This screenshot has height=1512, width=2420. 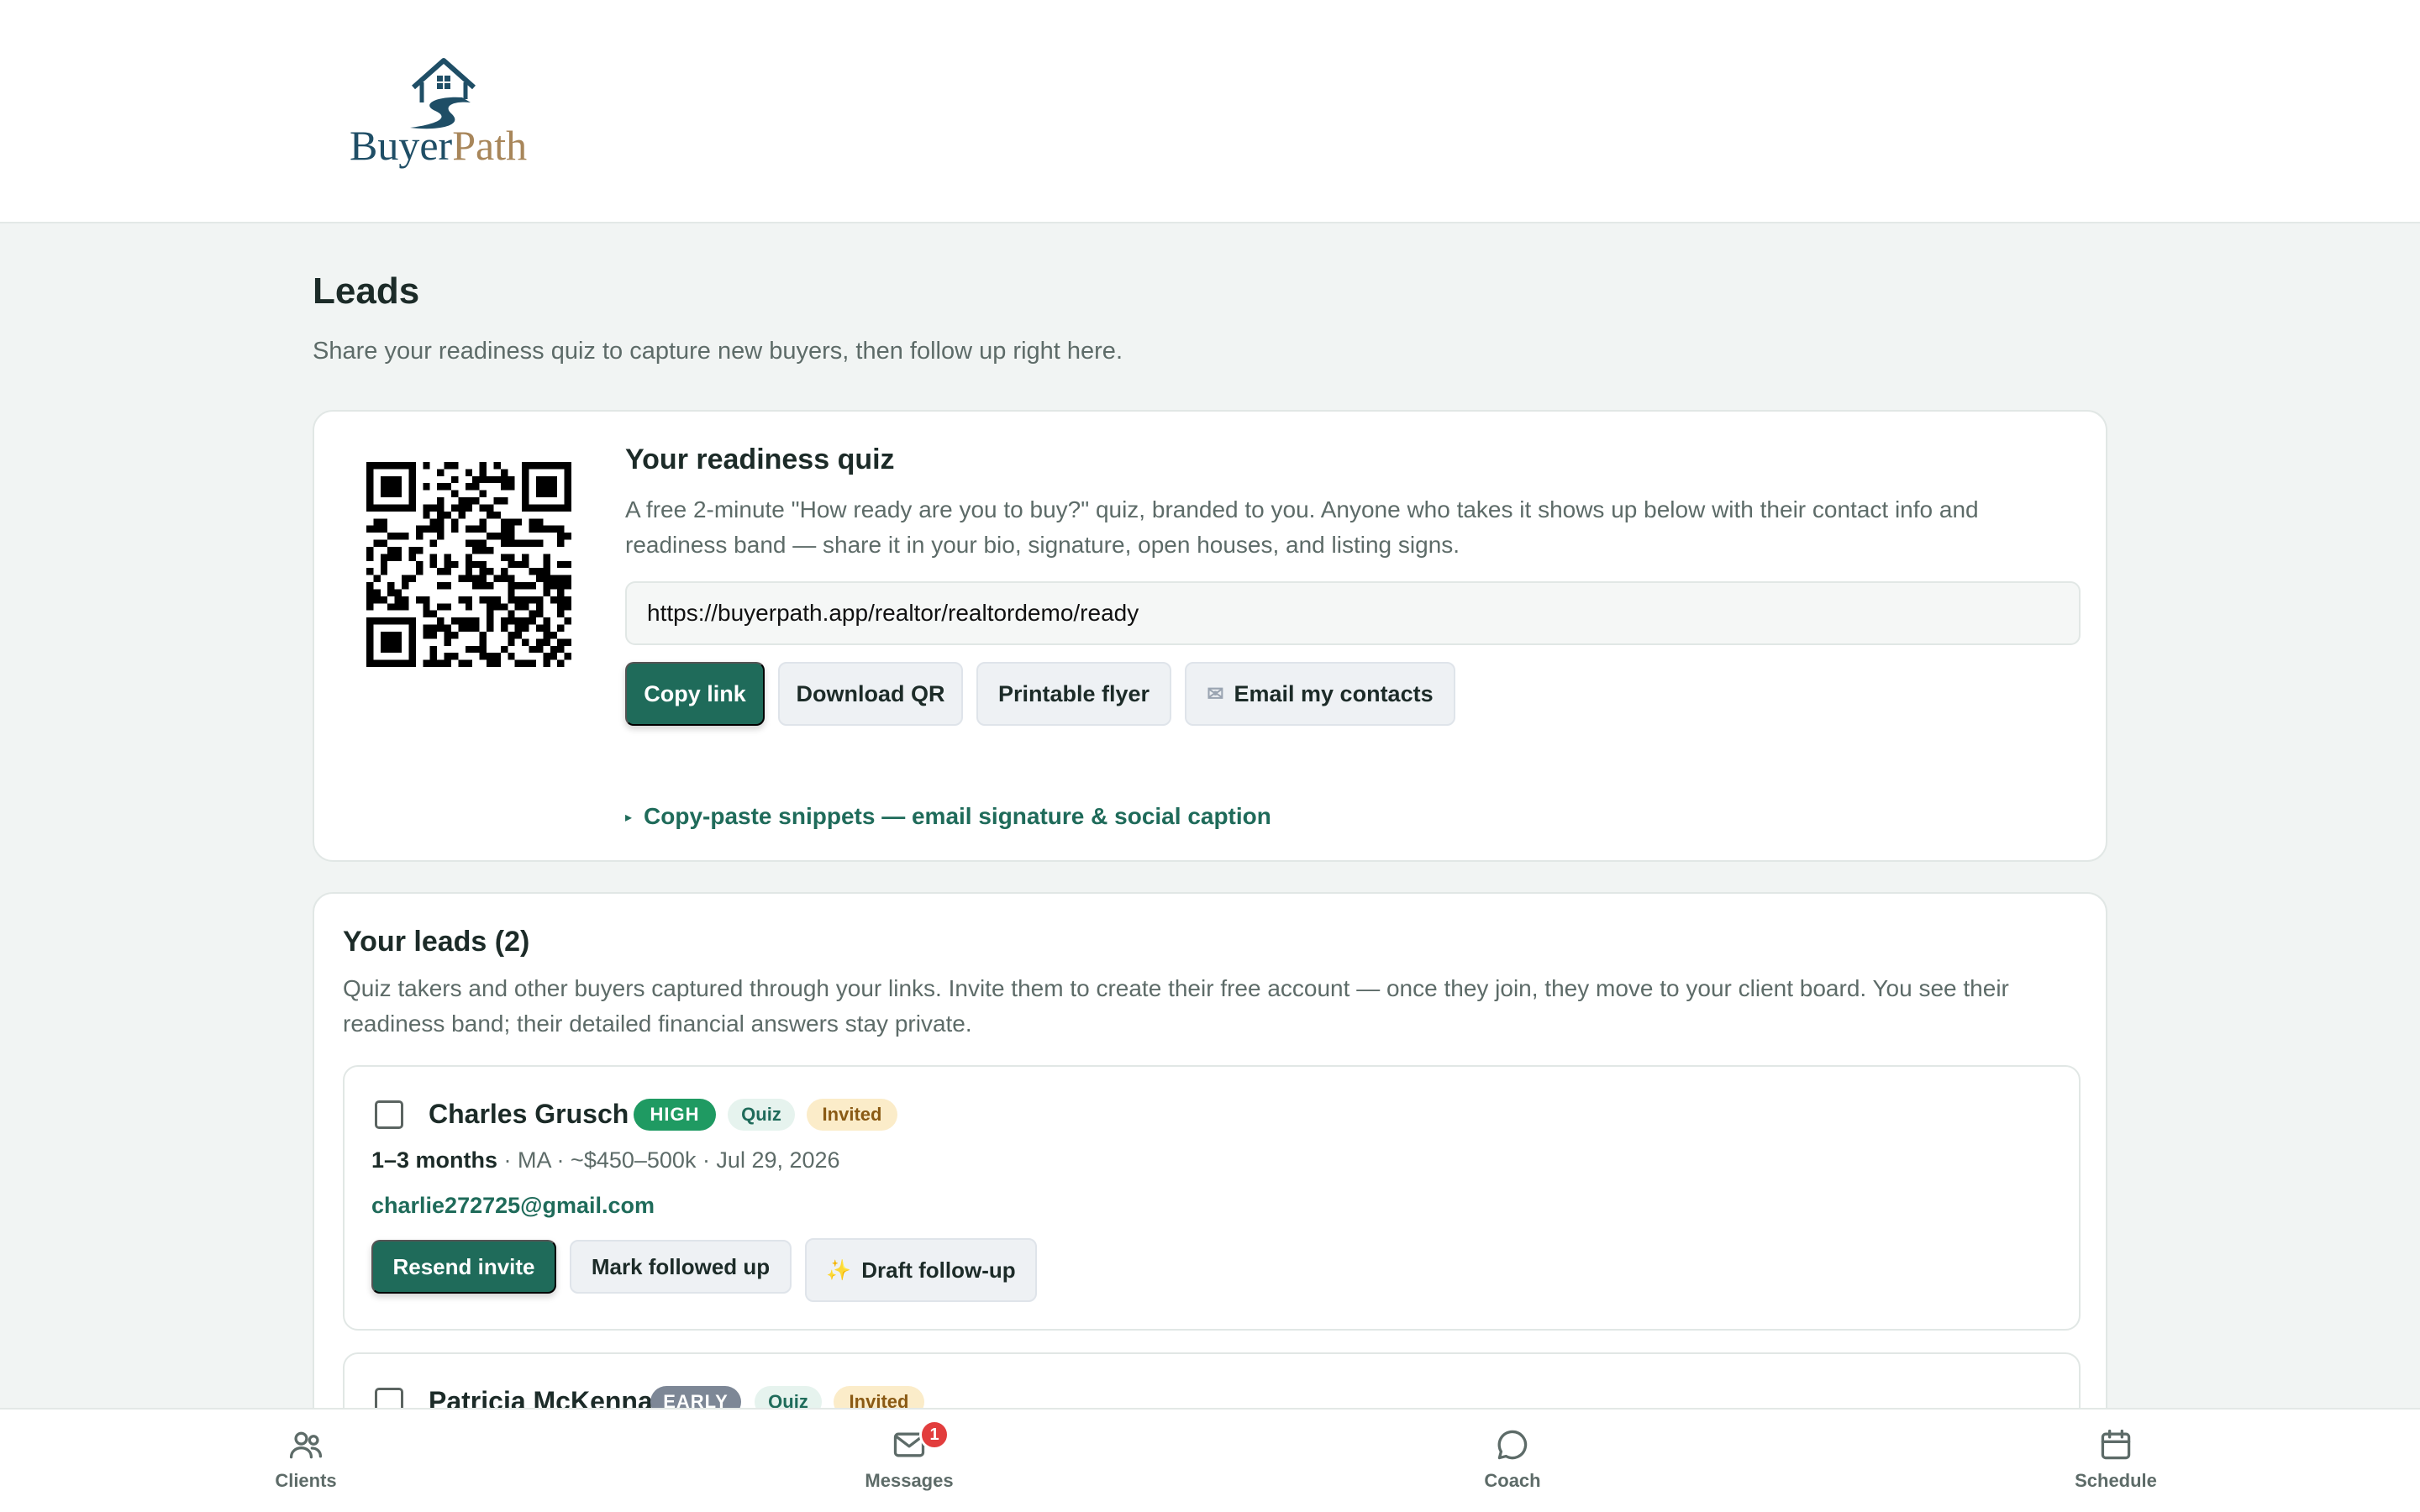 What do you see at coordinates (1210, 111) in the screenshot?
I see `top-header: BuyerPath` at bounding box center [1210, 111].